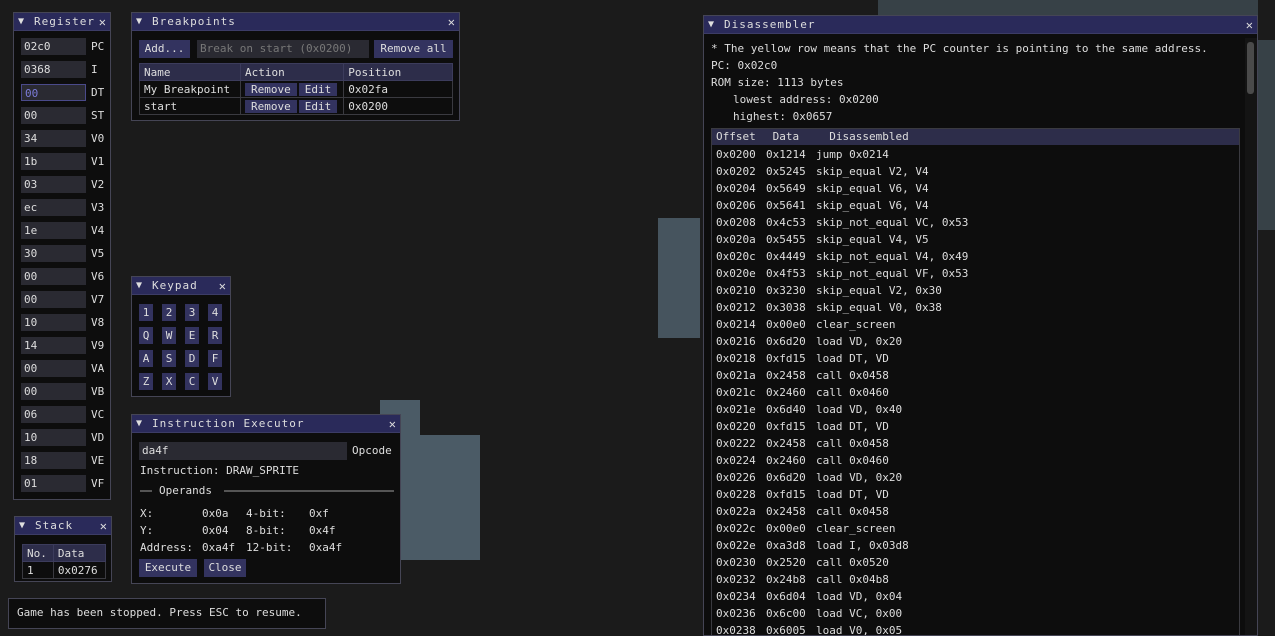 Image resolution: width=1275 pixels, height=636 pixels. I want to click on keypad-titlebar: ▼ Keypad ✕, so click(181, 286).